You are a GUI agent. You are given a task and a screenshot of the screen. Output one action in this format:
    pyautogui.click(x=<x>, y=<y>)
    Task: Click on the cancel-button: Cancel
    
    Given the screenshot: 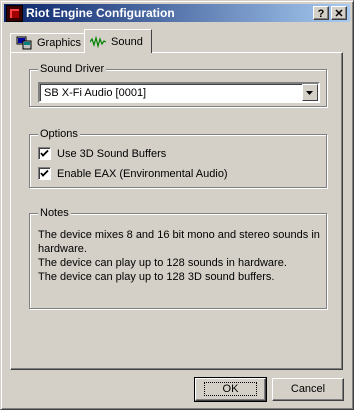 What is the action you would take?
    pyautogui.click(x=308, y=389)
    